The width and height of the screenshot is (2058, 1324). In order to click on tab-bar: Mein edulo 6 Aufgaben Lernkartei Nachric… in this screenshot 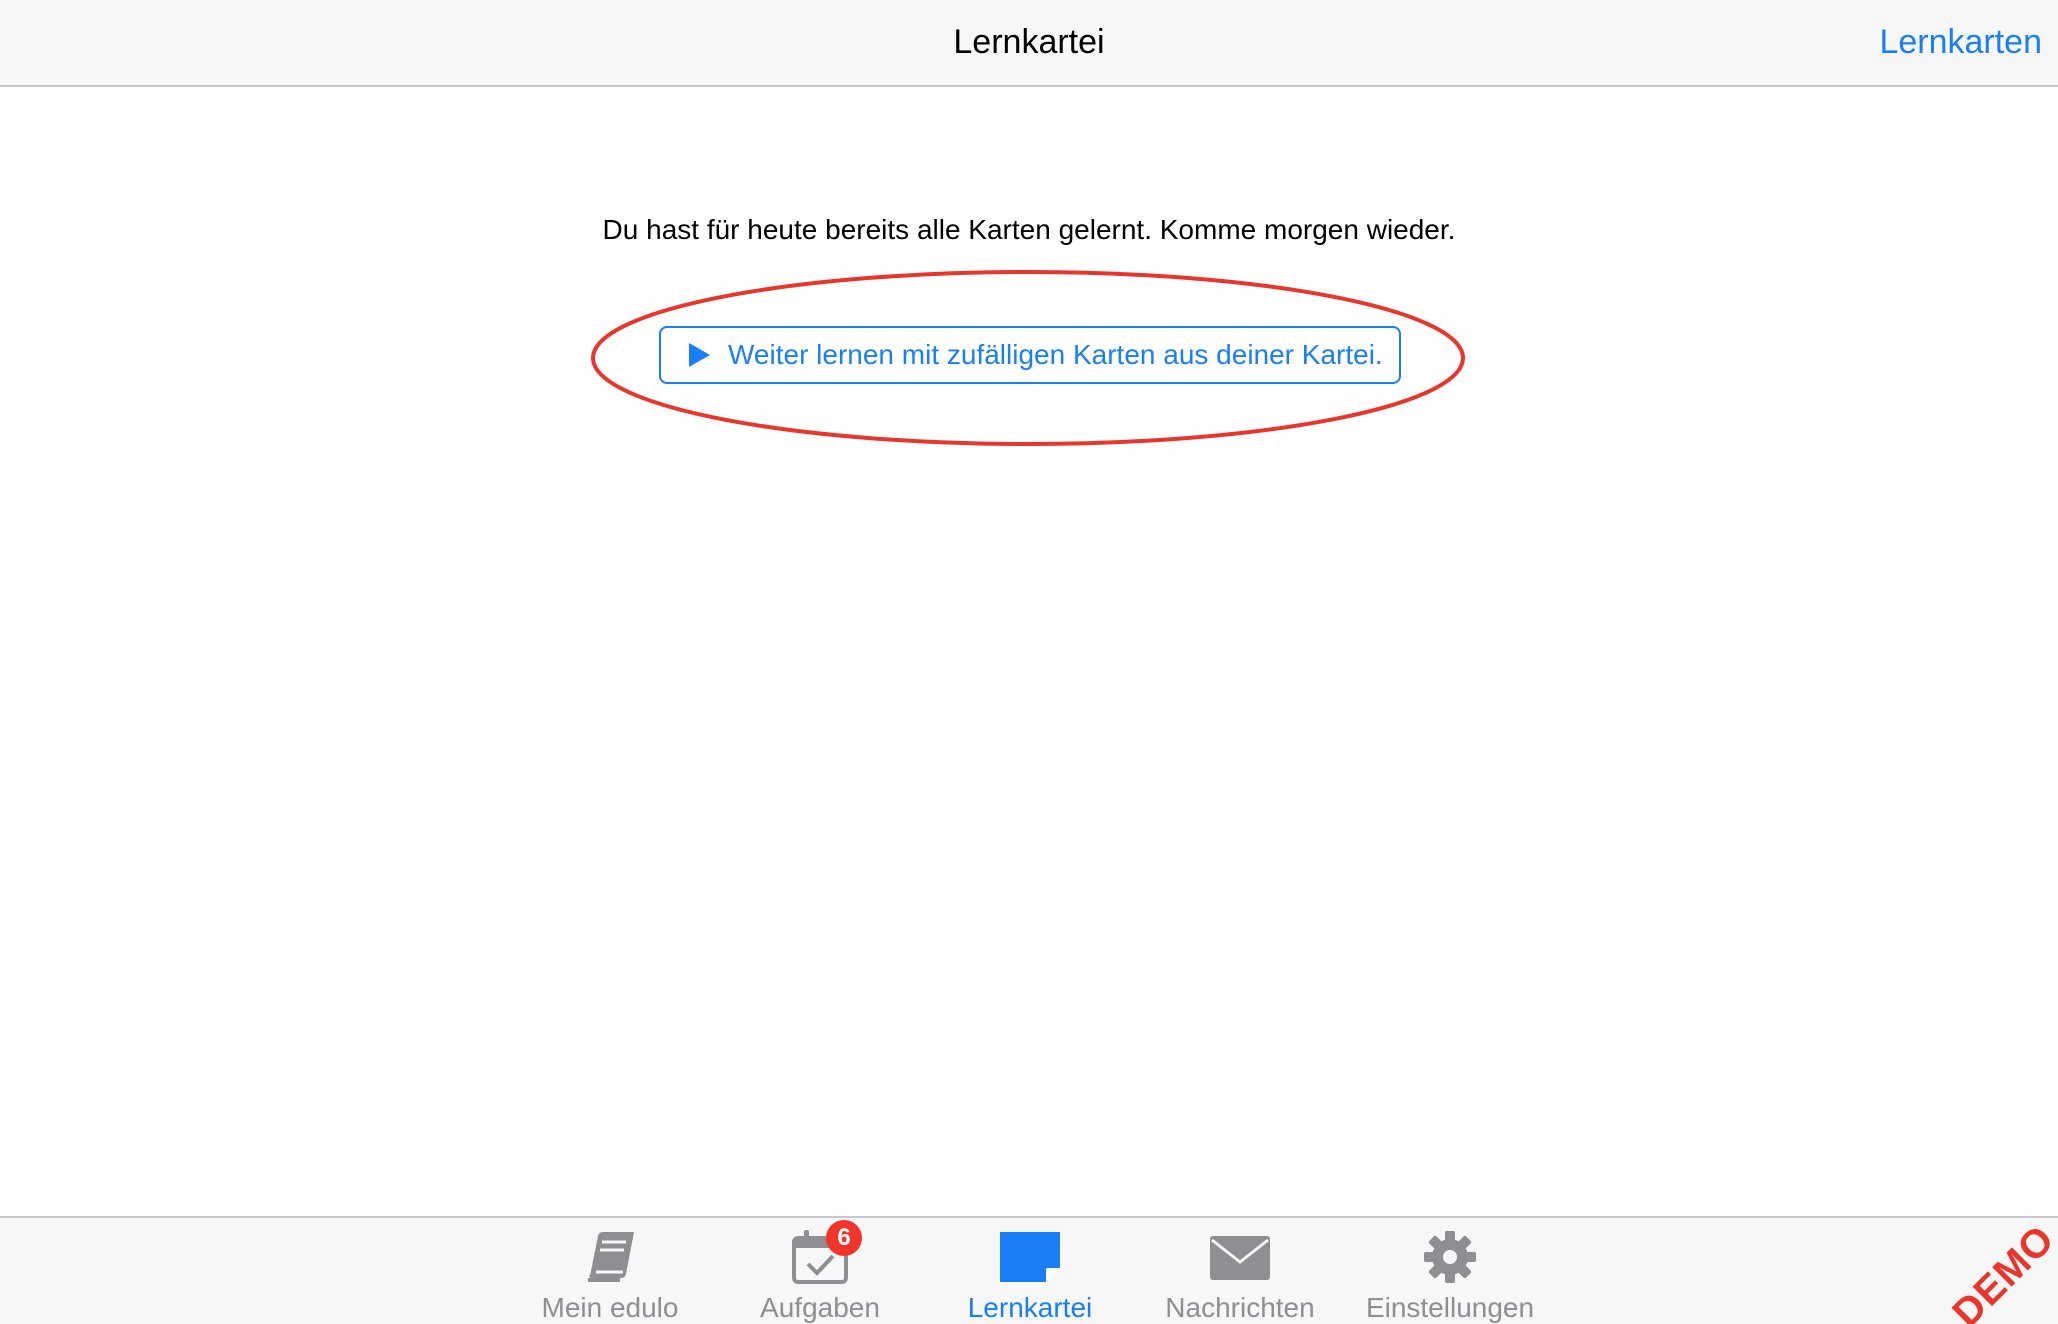, I will do `click(1029, 1270)`.